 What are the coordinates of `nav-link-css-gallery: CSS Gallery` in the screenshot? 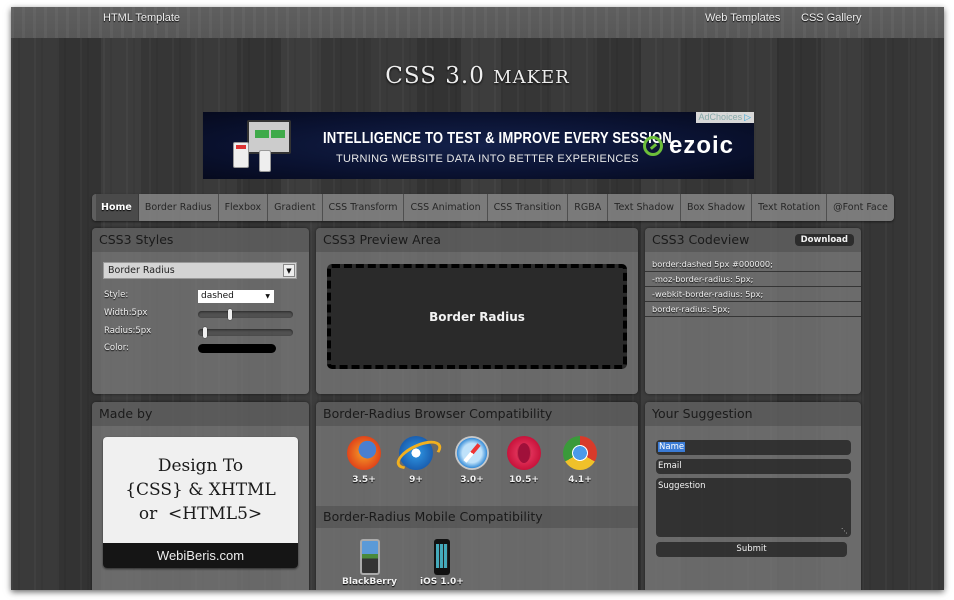 It's located at (831, 18).